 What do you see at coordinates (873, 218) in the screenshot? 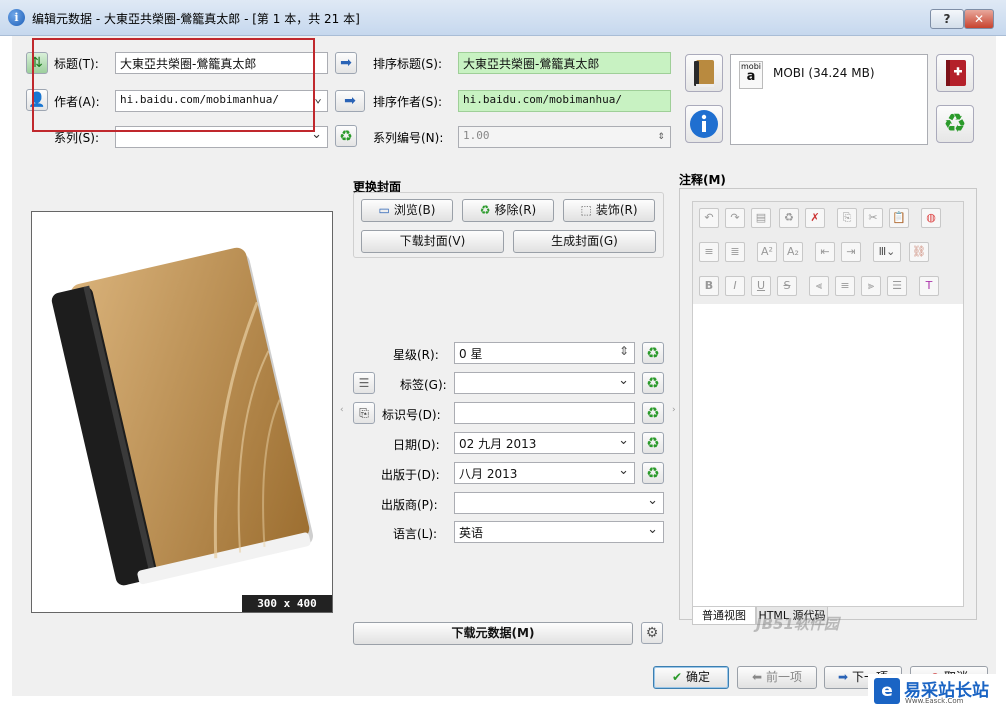
I see `cut-icon: ✂` at bounding box center [873, 218].